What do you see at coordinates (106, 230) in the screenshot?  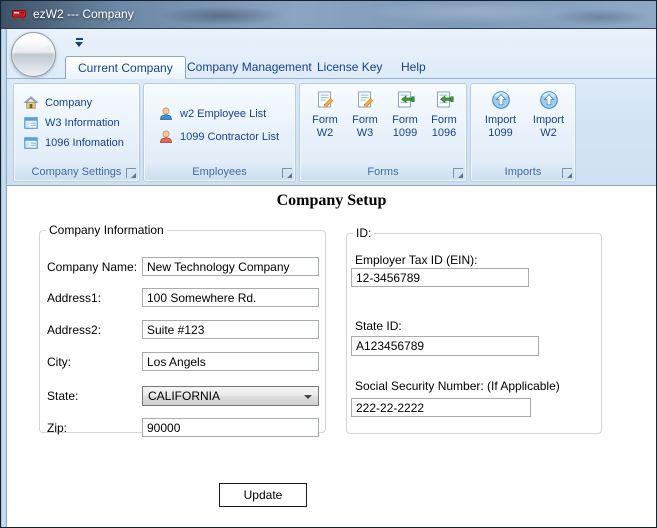 I see `company-information-legend: Company Information` at bounding box center [106, 230].